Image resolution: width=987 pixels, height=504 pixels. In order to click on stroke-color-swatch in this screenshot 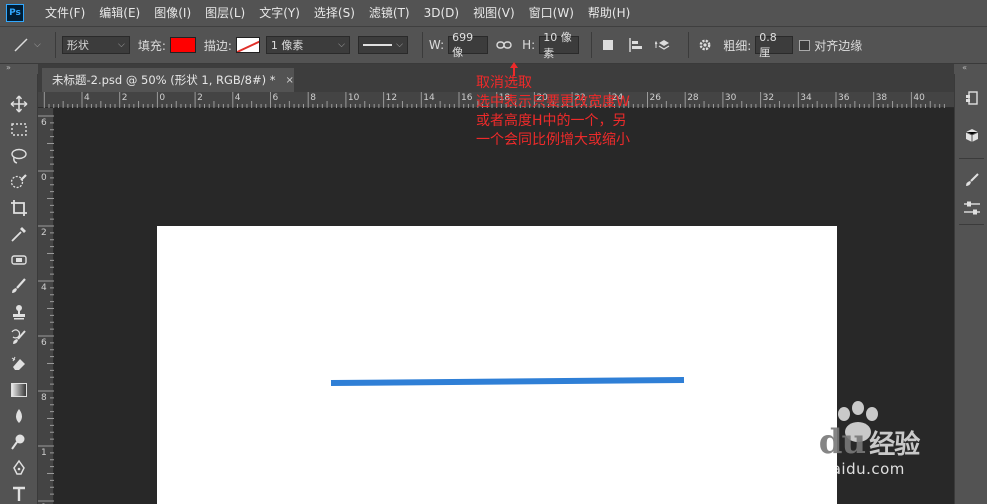, I will do `click(247, 45)`.